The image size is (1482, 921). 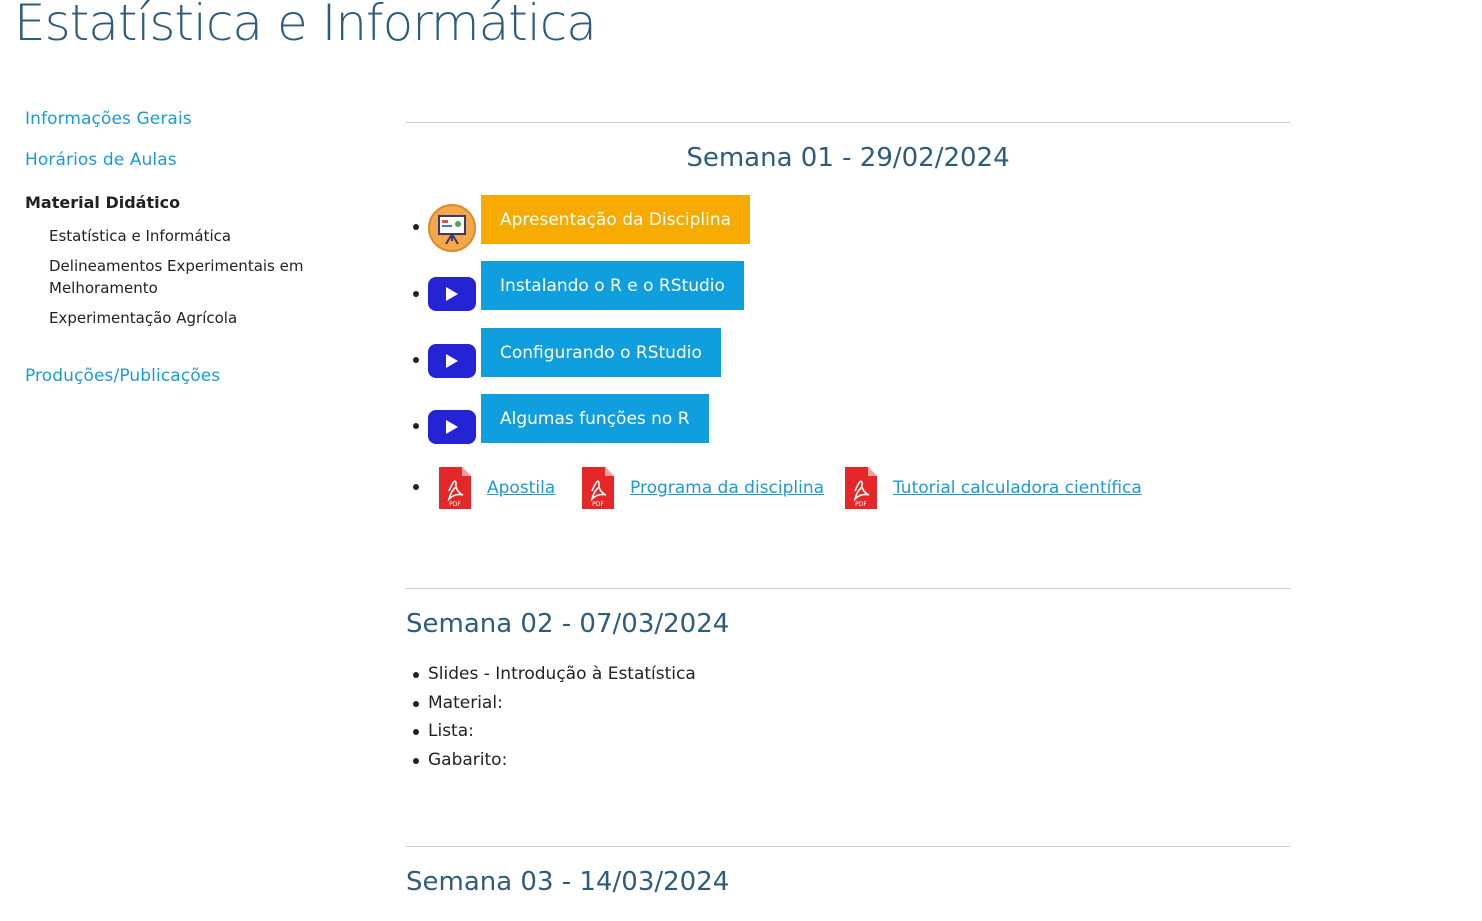 What do you see at coordinates (562, 674) in the screenshot?
I see `list-item-slides: Slides - Introdução à Estatística` at bounding box center [562, 674].